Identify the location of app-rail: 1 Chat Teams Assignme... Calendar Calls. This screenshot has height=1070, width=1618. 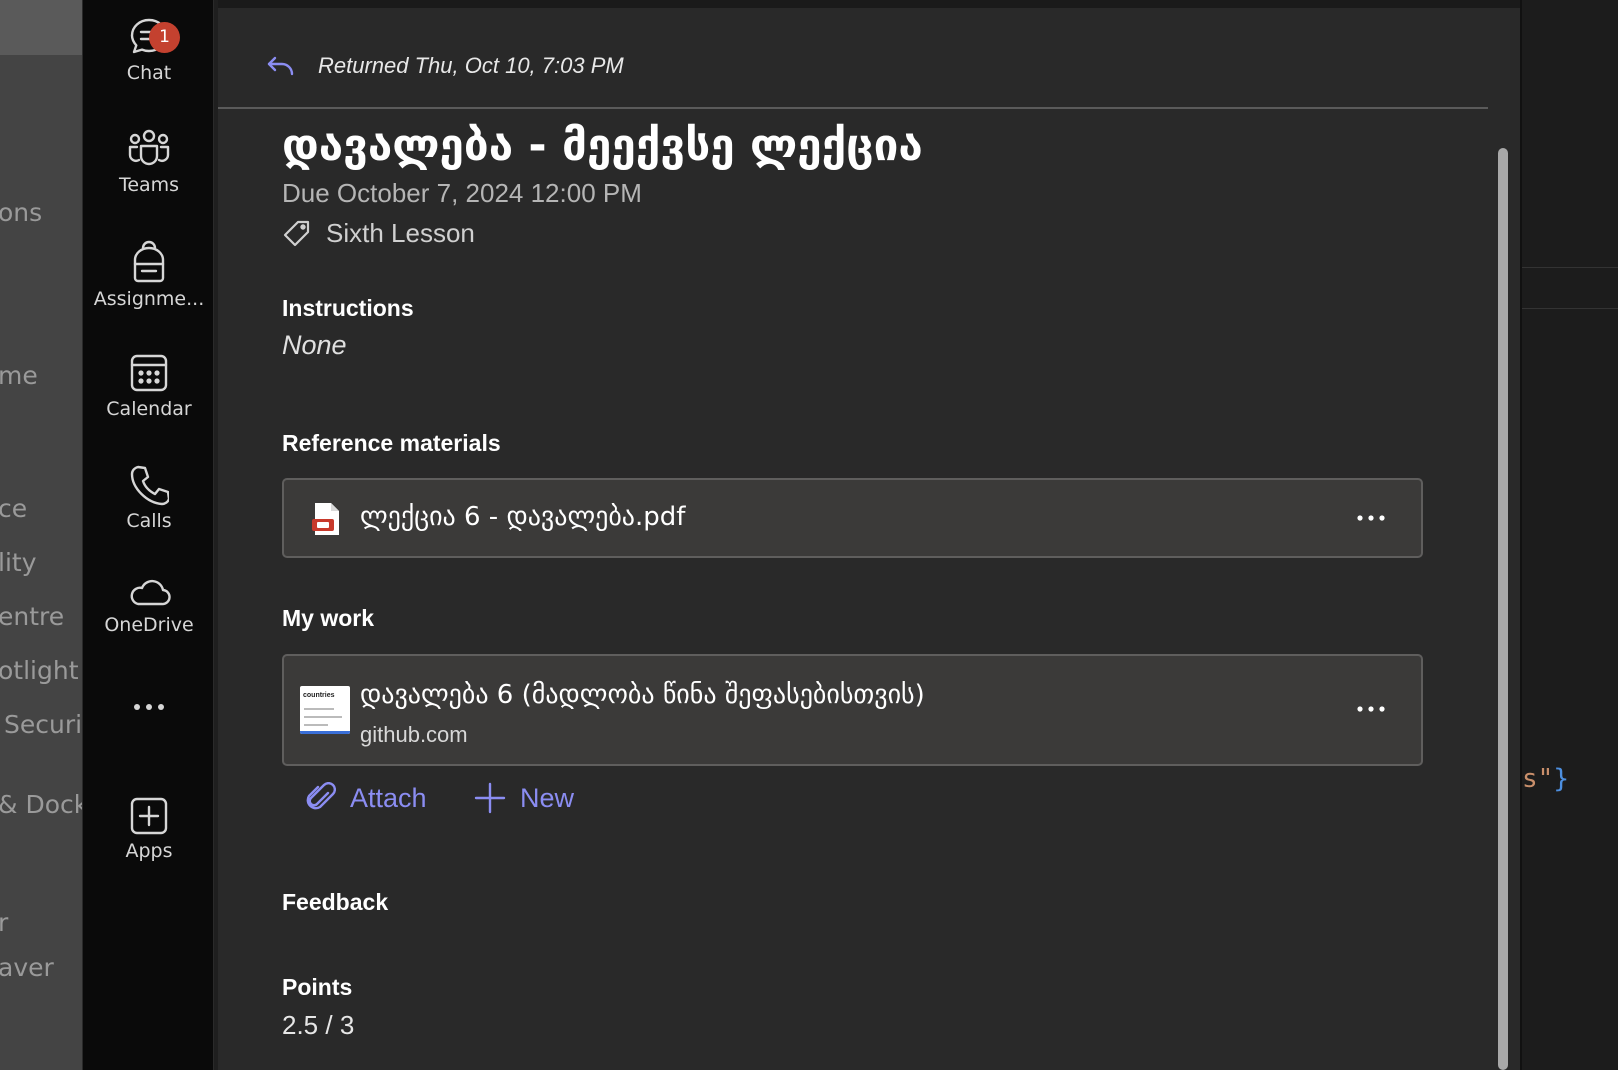
(148, 535).